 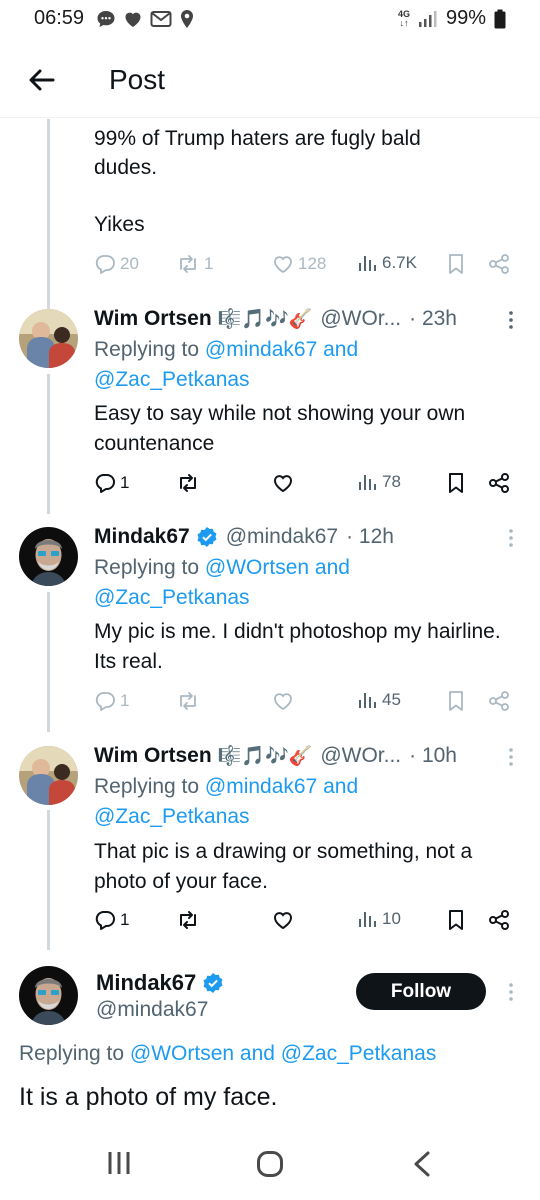 I want to click on signal-icon, so click(x=427, y=18).